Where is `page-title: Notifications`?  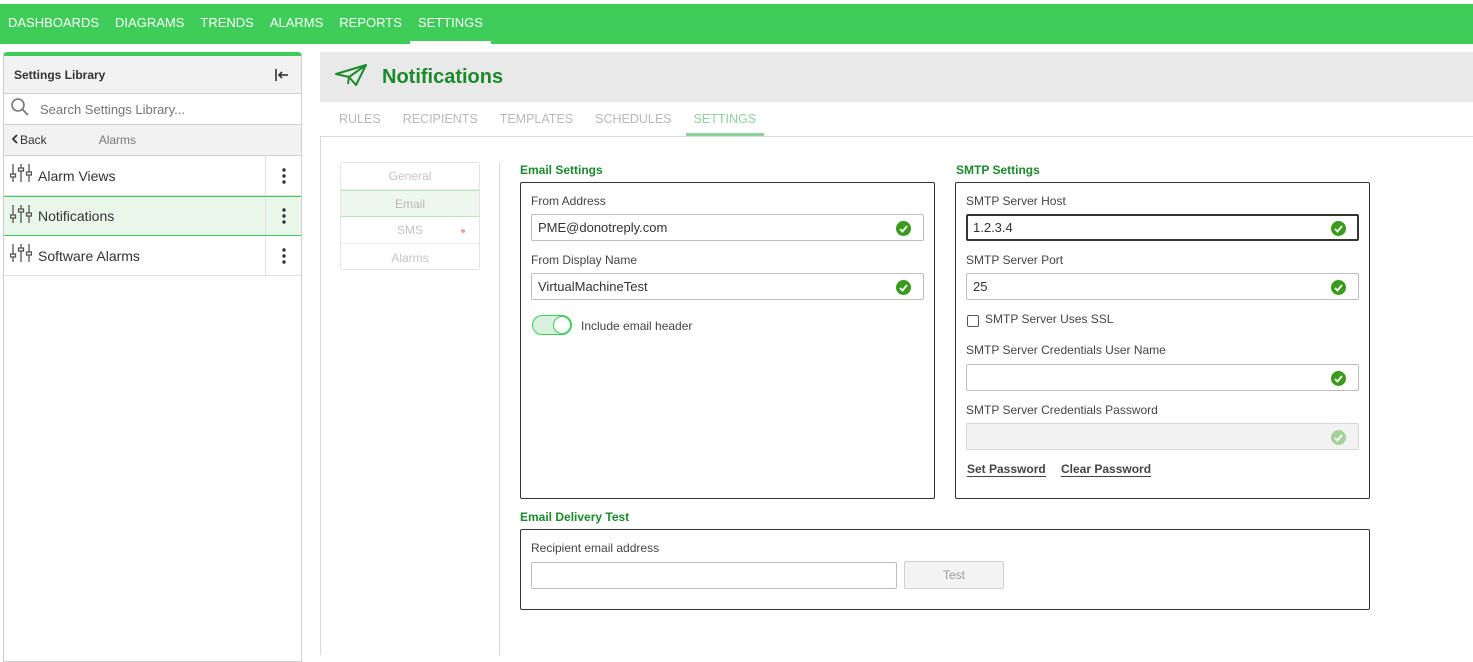 page-title: Notifications is located at coordinates (443, 76).